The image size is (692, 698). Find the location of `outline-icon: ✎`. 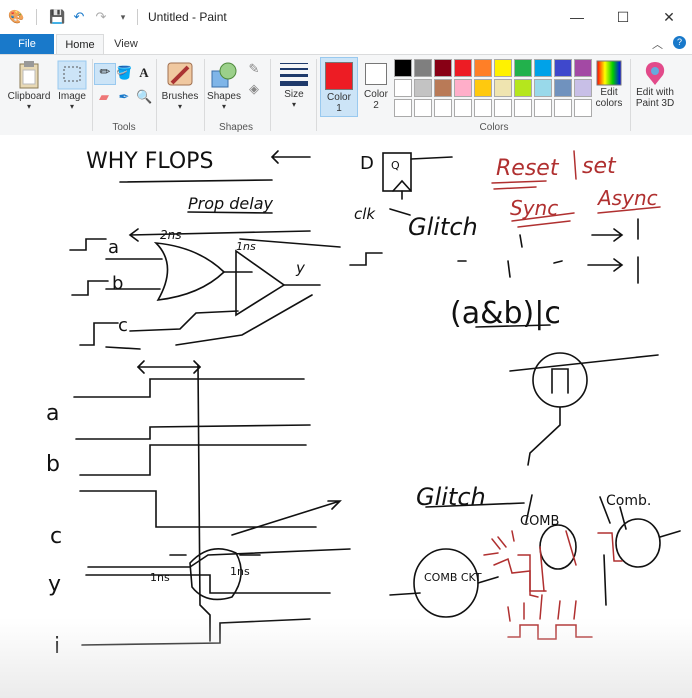

outline-icon: ✎ is located at coordinates (254, 69).